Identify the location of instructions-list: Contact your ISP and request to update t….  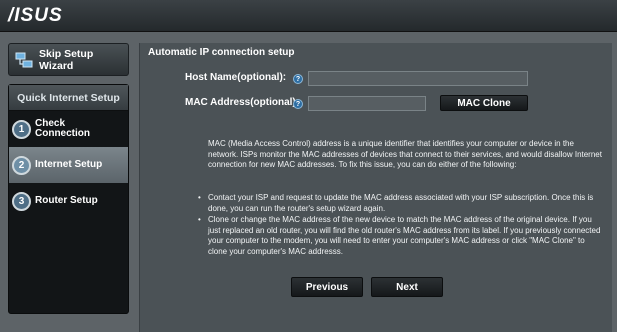
(401, 225).